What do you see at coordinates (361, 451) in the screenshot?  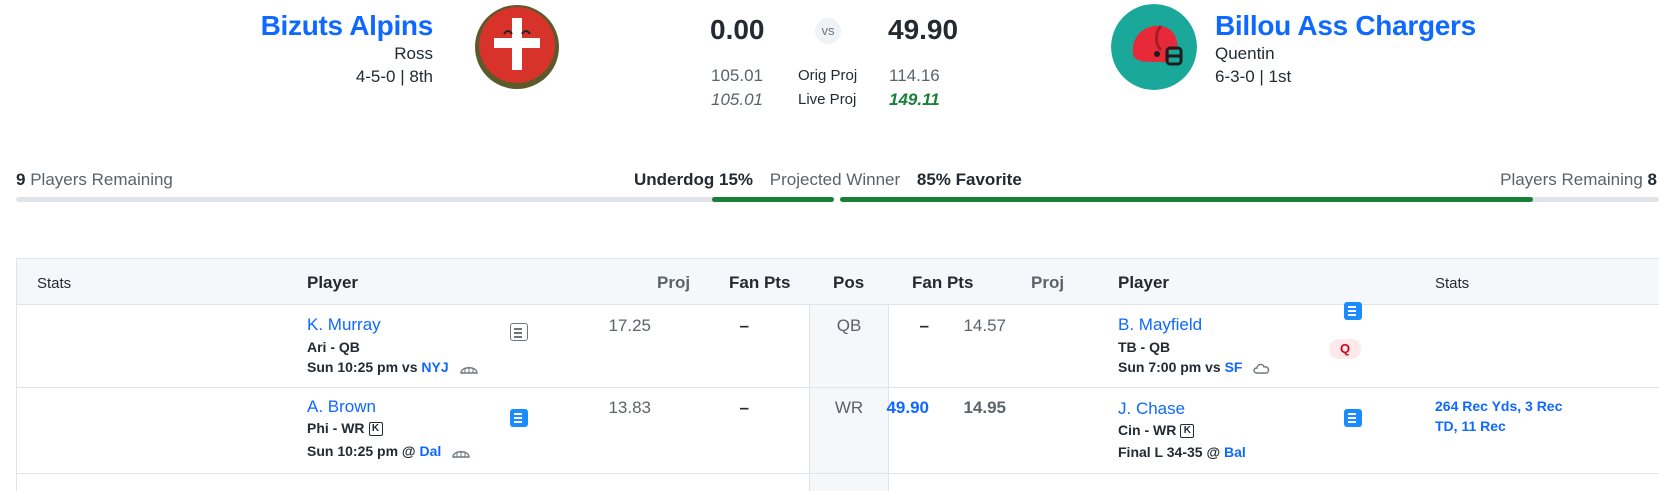 I see `game-time: Sun 10:25 pm @` at bounding box center [361, 451].